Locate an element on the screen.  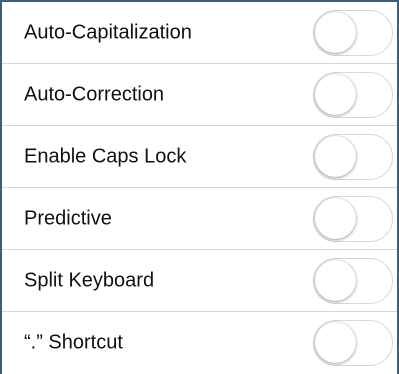
enable-caps-lock-toggle is located at coordinates (353, 156).